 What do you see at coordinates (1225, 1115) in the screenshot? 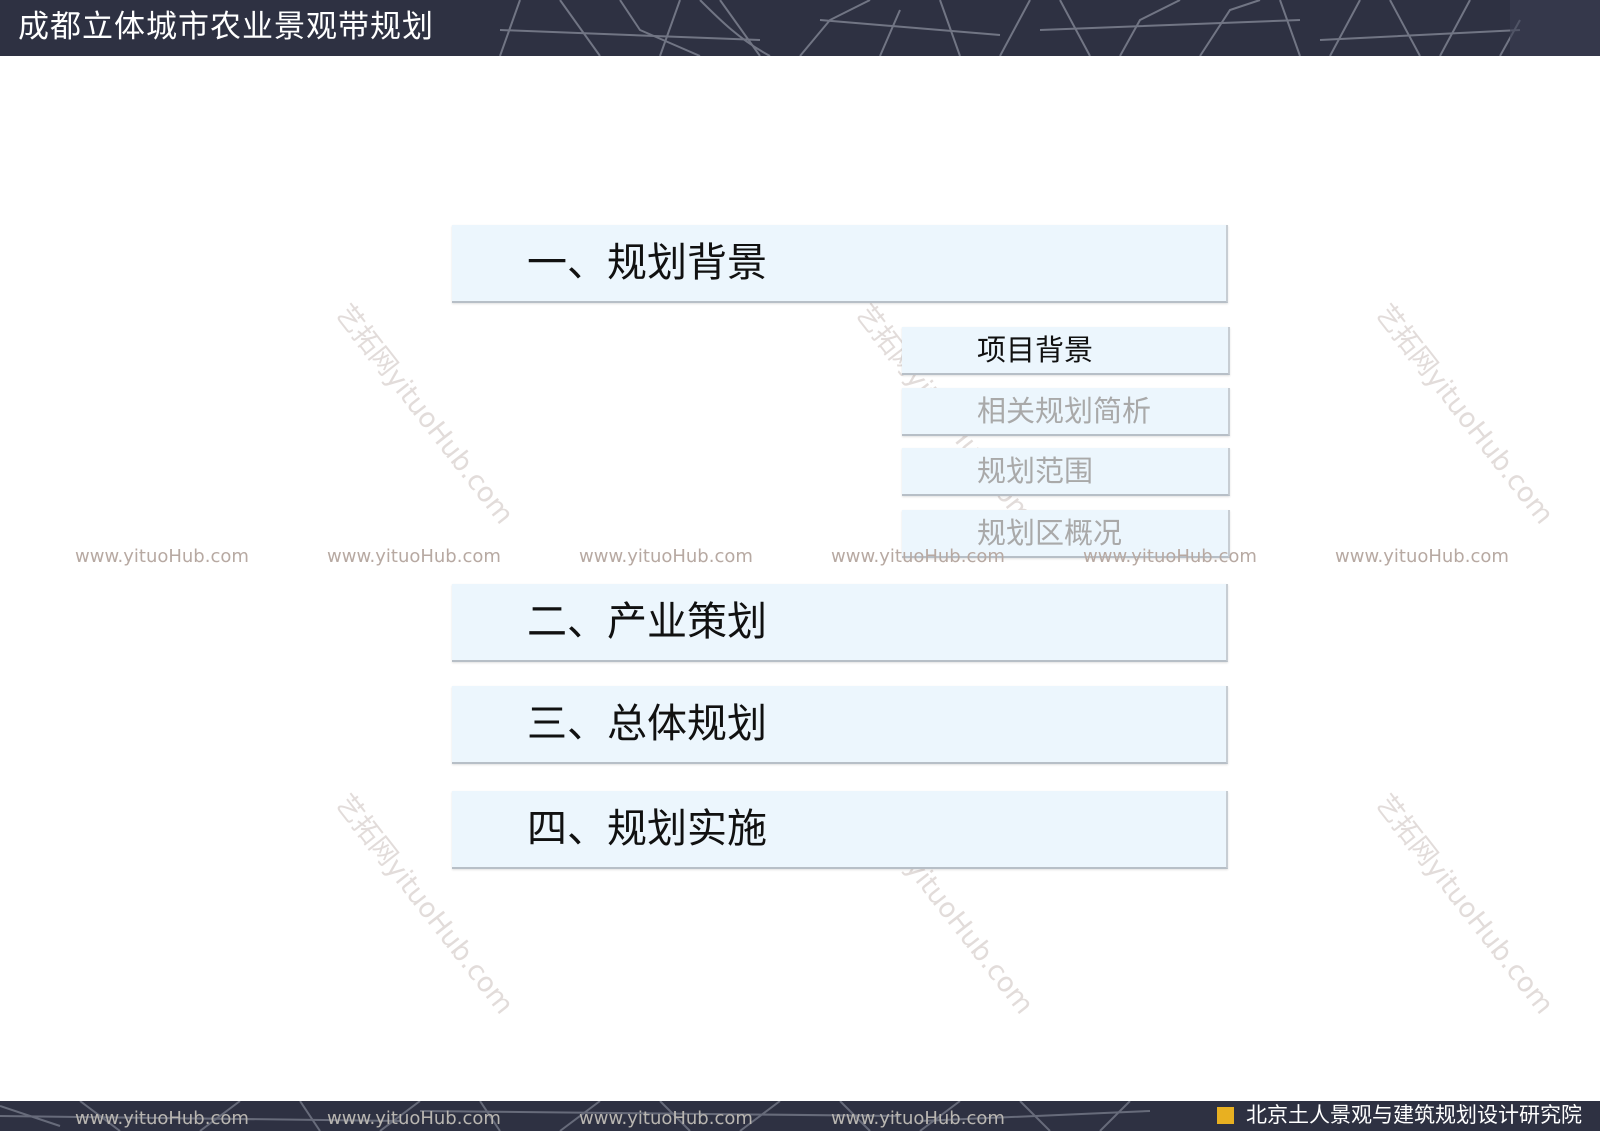
I see `logo-icon` at bounding box center [1225, 1115].